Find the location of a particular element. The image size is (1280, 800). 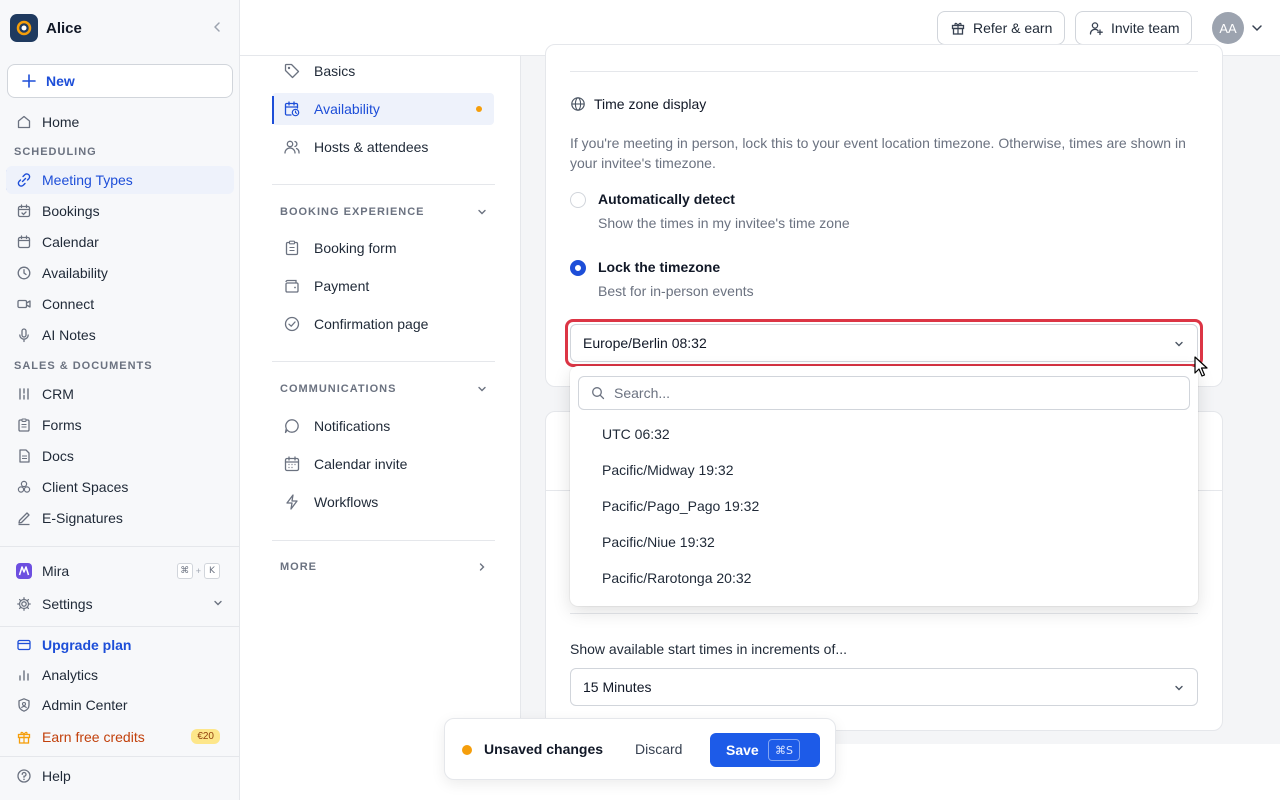

section-communications: COMMUNICATIONS is located at coordinates (384, 389).